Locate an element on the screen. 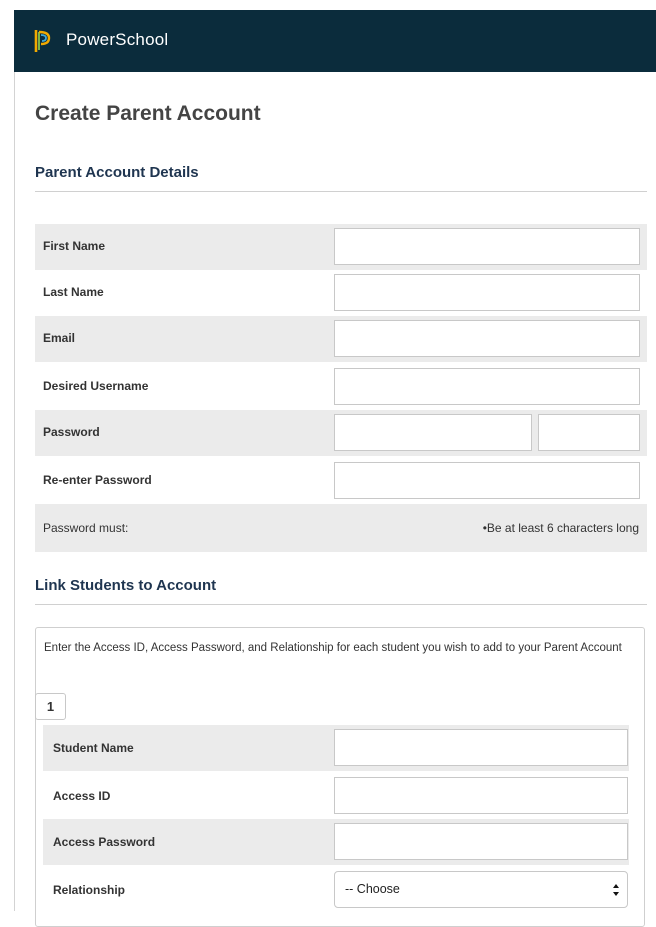  first-name-field is located at coordinates (487, 246).